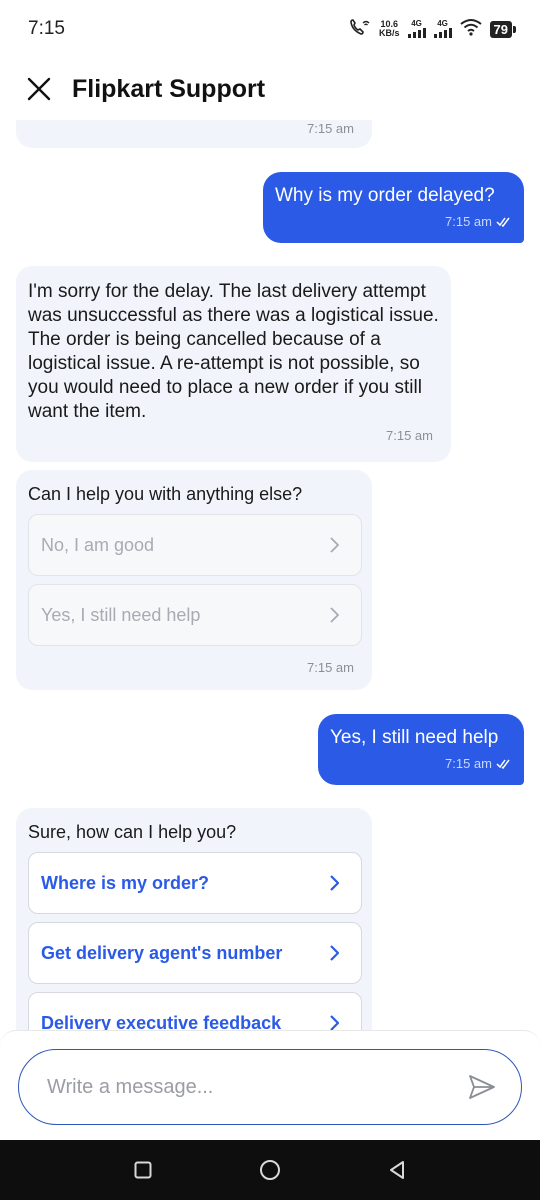 The width and height of the screenshot is (540, 1200). What do you see at coordinates (237, 1087) in the screenshot?
I see `message-input` at bounding box center [237, 1087].